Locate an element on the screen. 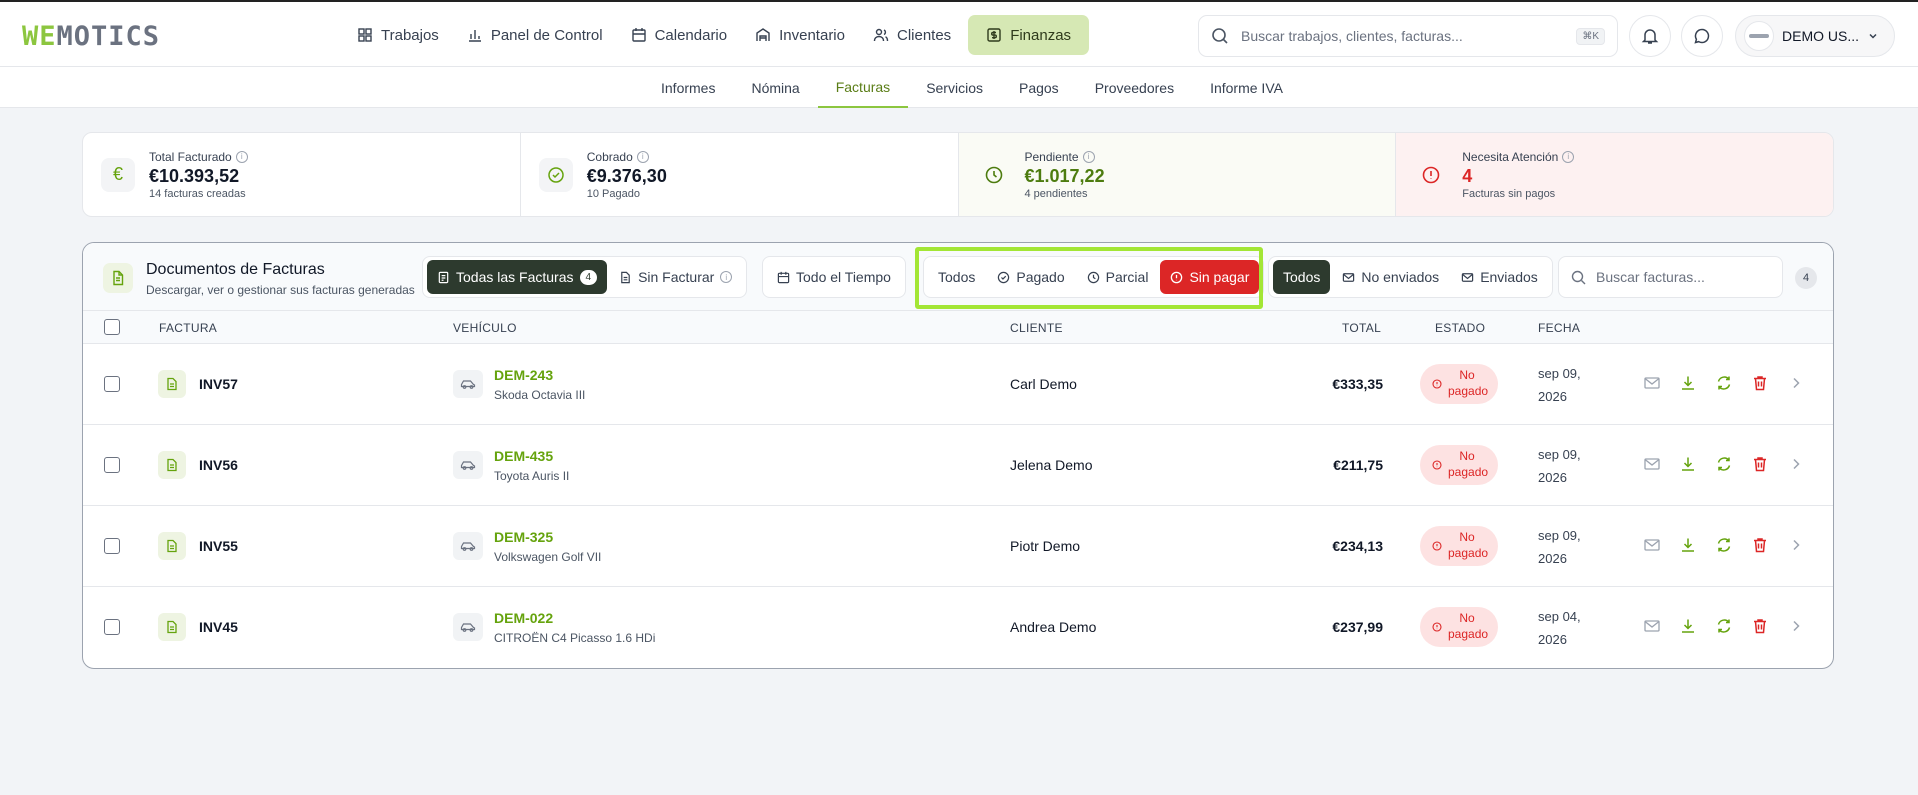  subnav-item-facturas: Facturas is located at coordinates (863, 87).